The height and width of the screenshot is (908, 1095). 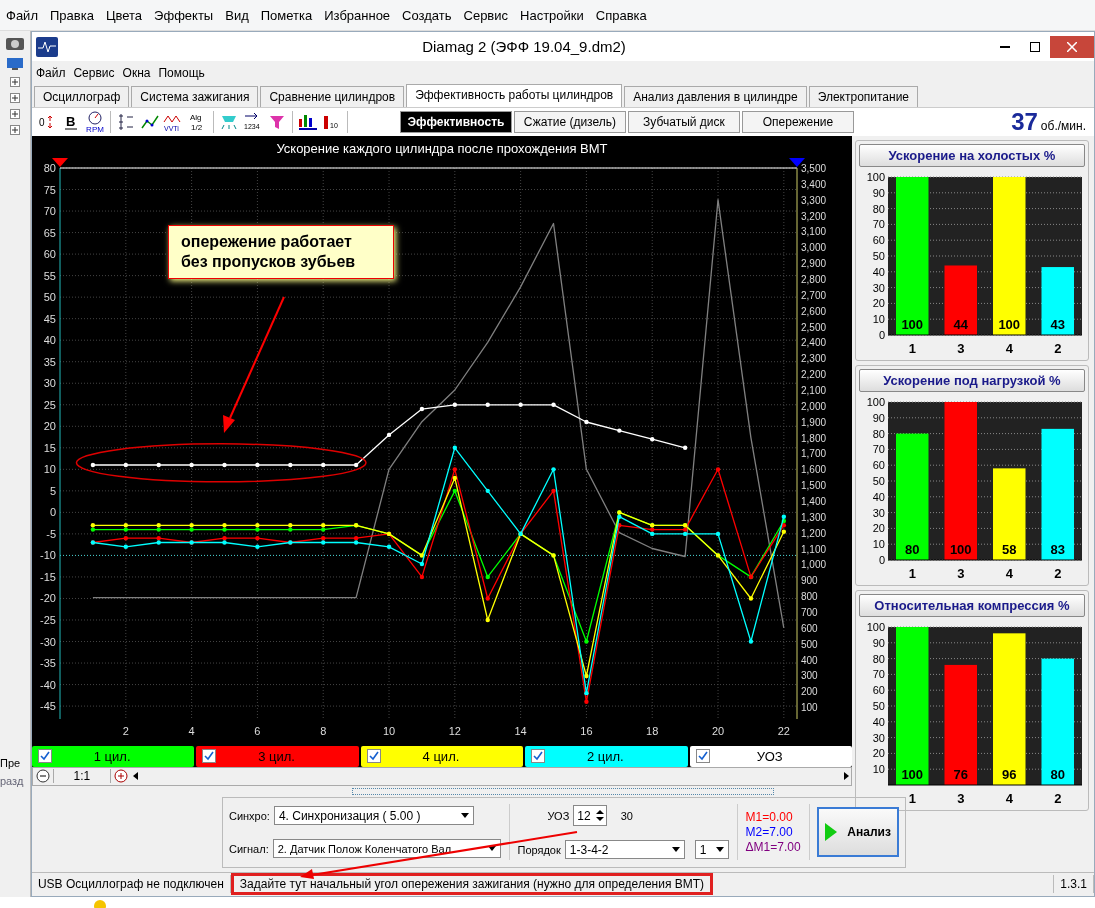 What do you see at coordinates (912, 774) in the screenshot?
I see `value-label: 100` at bounding box center [912, 774].